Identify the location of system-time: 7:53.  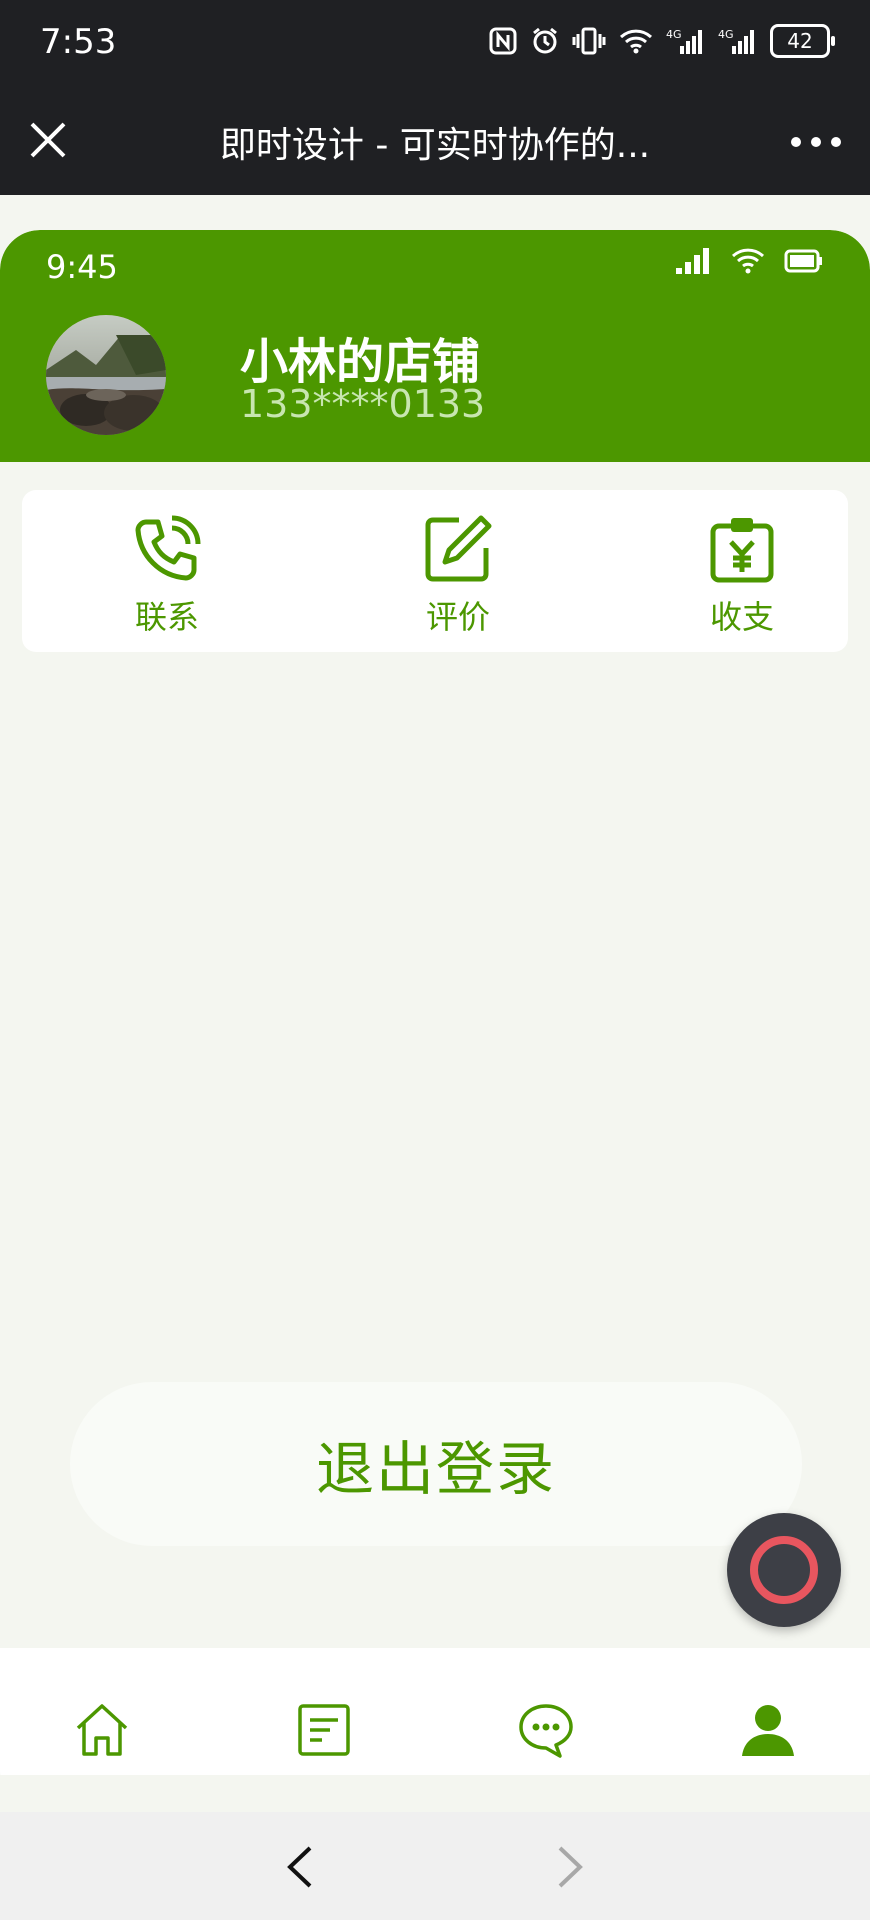
(78, 42).